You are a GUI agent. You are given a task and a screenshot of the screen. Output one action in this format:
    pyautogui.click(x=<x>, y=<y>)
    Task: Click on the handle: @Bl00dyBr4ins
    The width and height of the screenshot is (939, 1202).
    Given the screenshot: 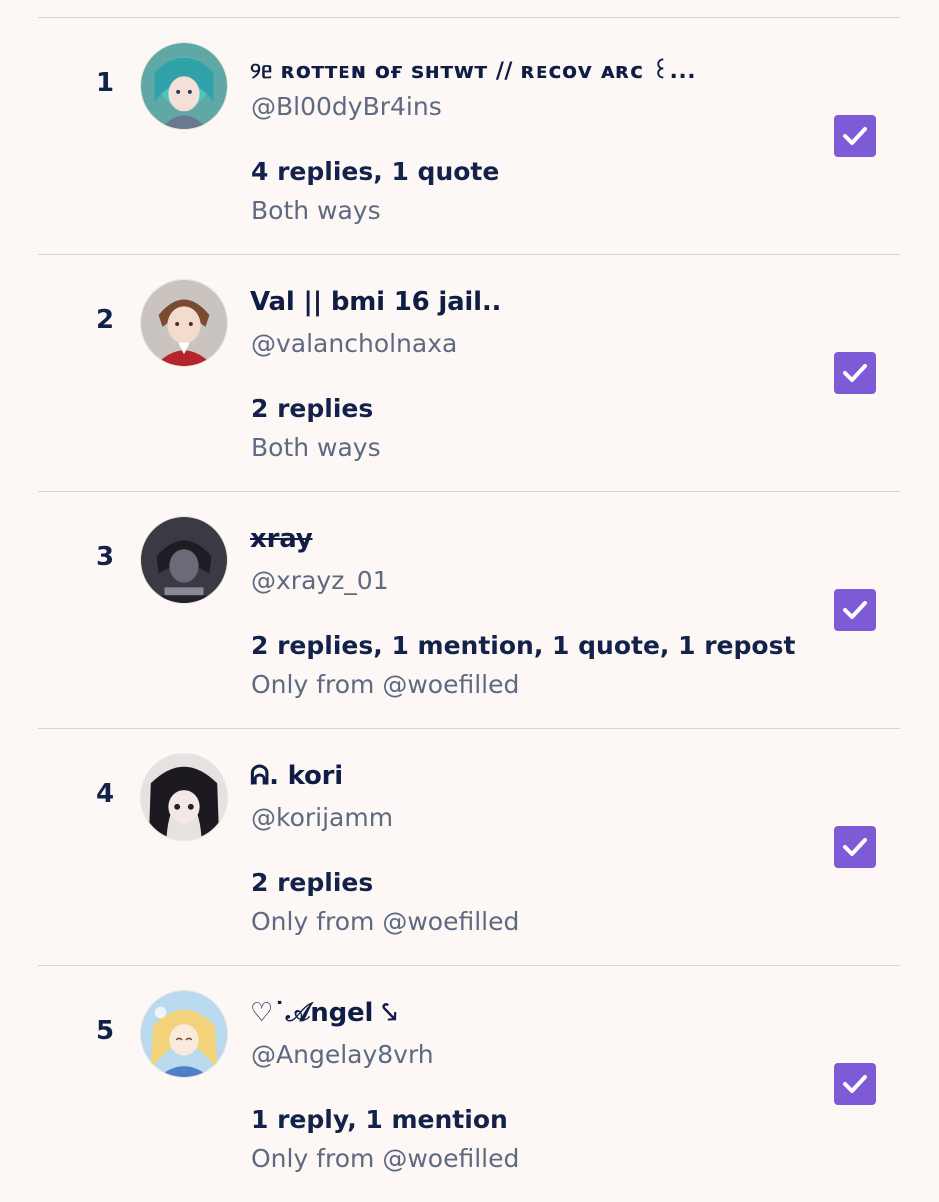 What is the action you would take?
    pyautogui.click(x=346, y=106)
    